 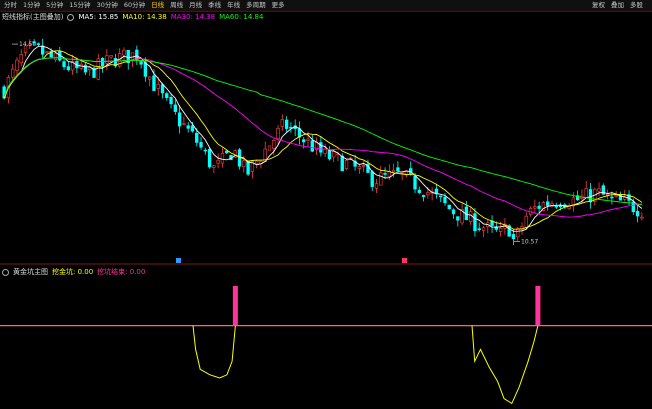 What do you see at coordinates (291, 260) in the screenshot?
I see `event-flags-group` at bounding box center [291, 260].